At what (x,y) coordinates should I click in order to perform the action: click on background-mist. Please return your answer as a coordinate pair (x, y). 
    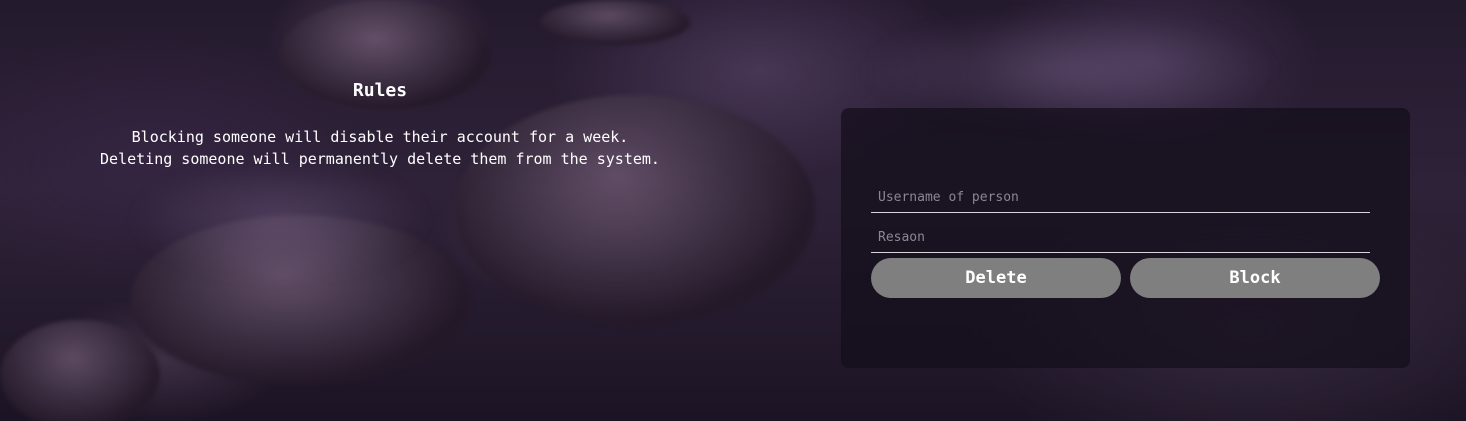
    Looking at the image, I should click on (280, 220).